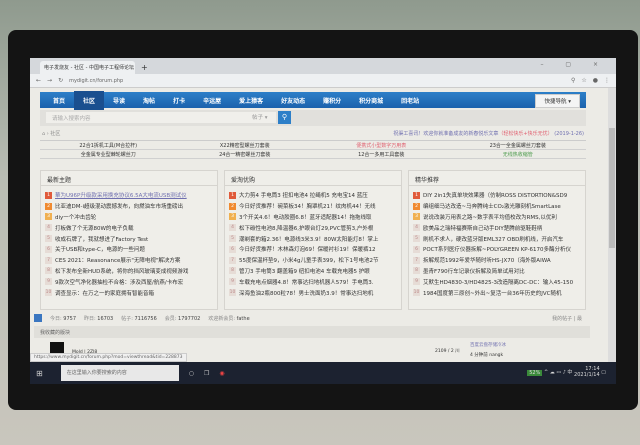  I want to click on thread-title: CES 2021：Reasonance展示"无障电视"解决方案, so click(117, 260).